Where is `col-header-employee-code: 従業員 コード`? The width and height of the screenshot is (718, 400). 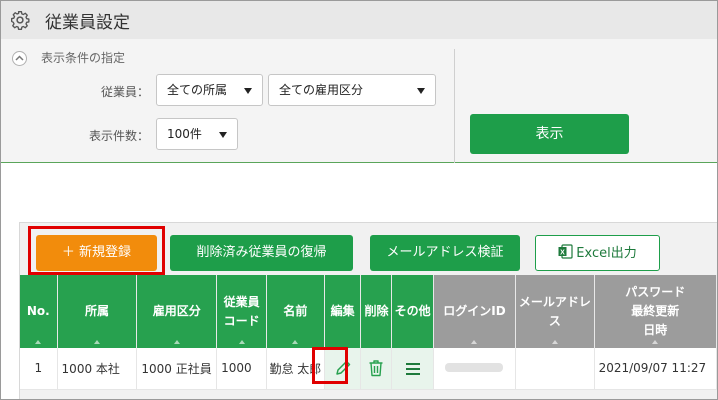 col-header-employee-code: 従業員 コード is located at coordinates (242, 311).